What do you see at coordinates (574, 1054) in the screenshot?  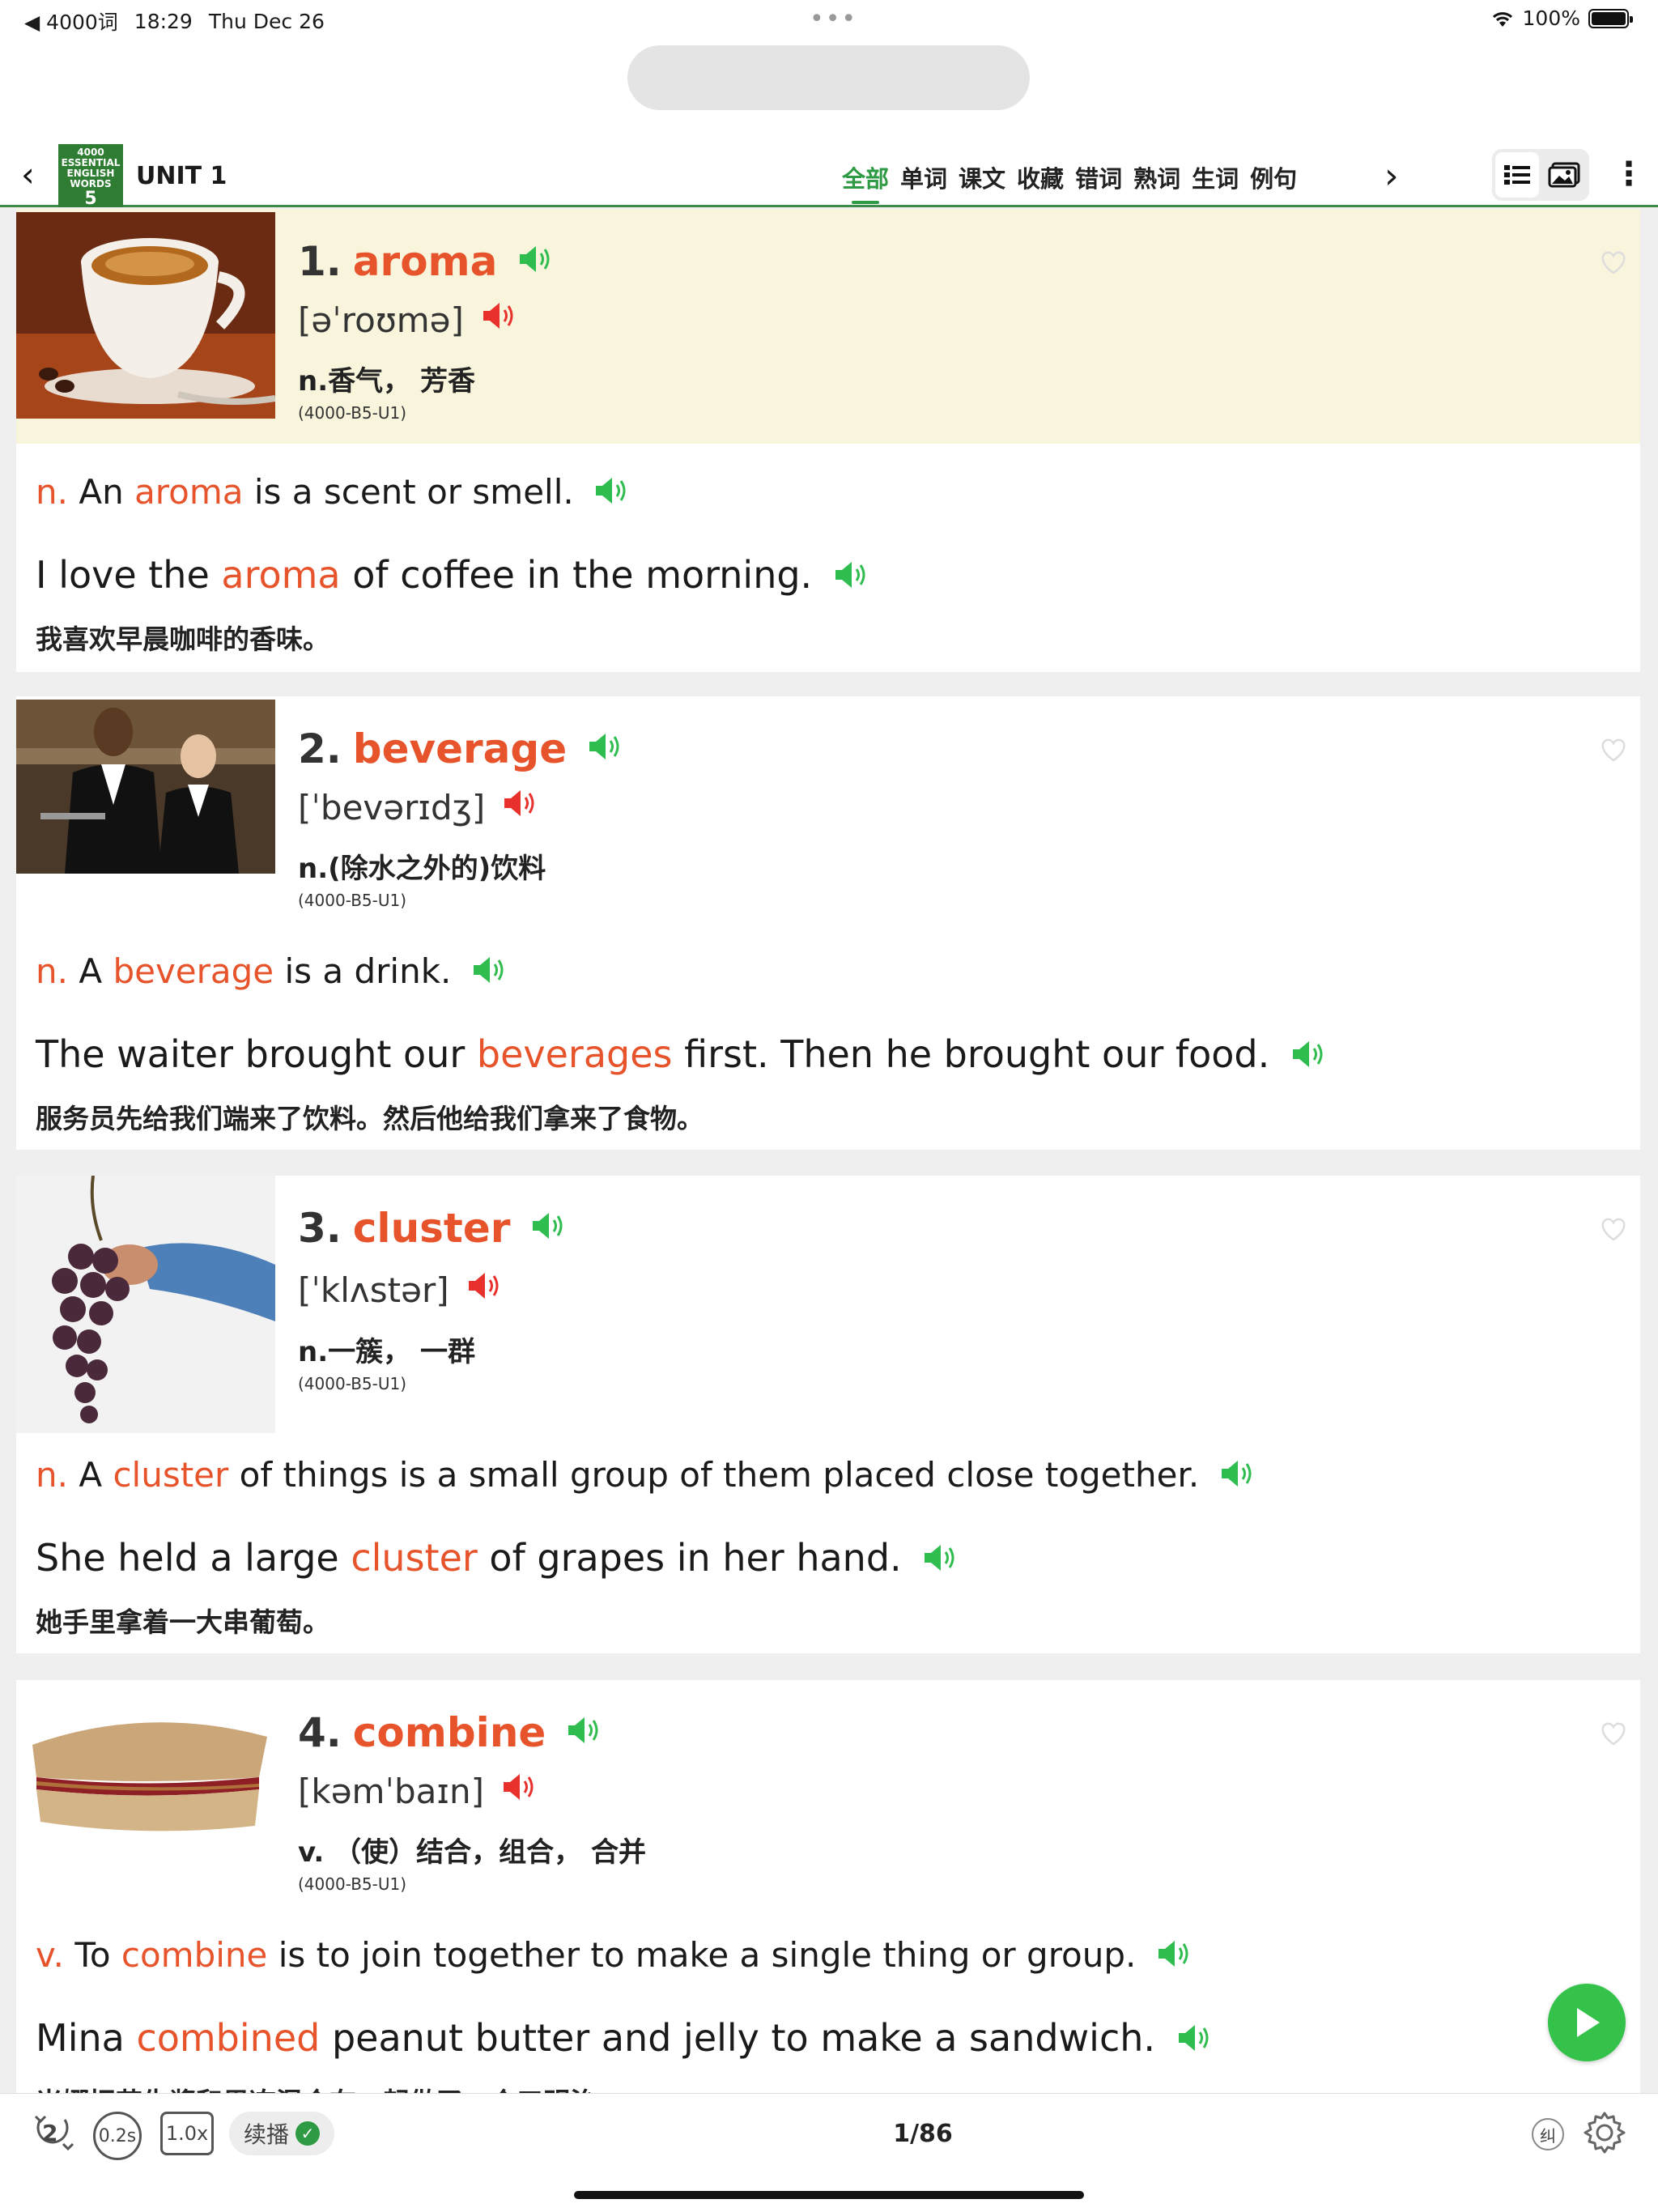 I see `example-highlight: beverages` at bounding box center [574, 1054].